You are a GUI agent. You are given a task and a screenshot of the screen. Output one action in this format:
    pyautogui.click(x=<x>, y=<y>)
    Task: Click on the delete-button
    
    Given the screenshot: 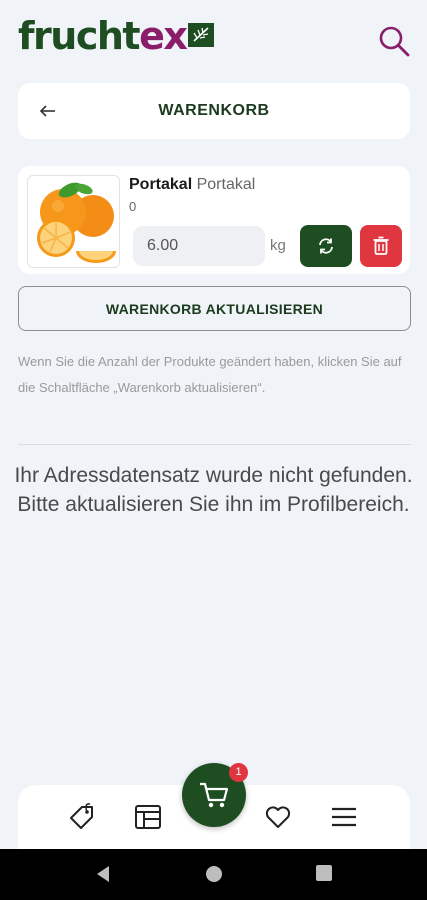 What is the action you would take?
    pyautogui.click(x=381, y=246)
    